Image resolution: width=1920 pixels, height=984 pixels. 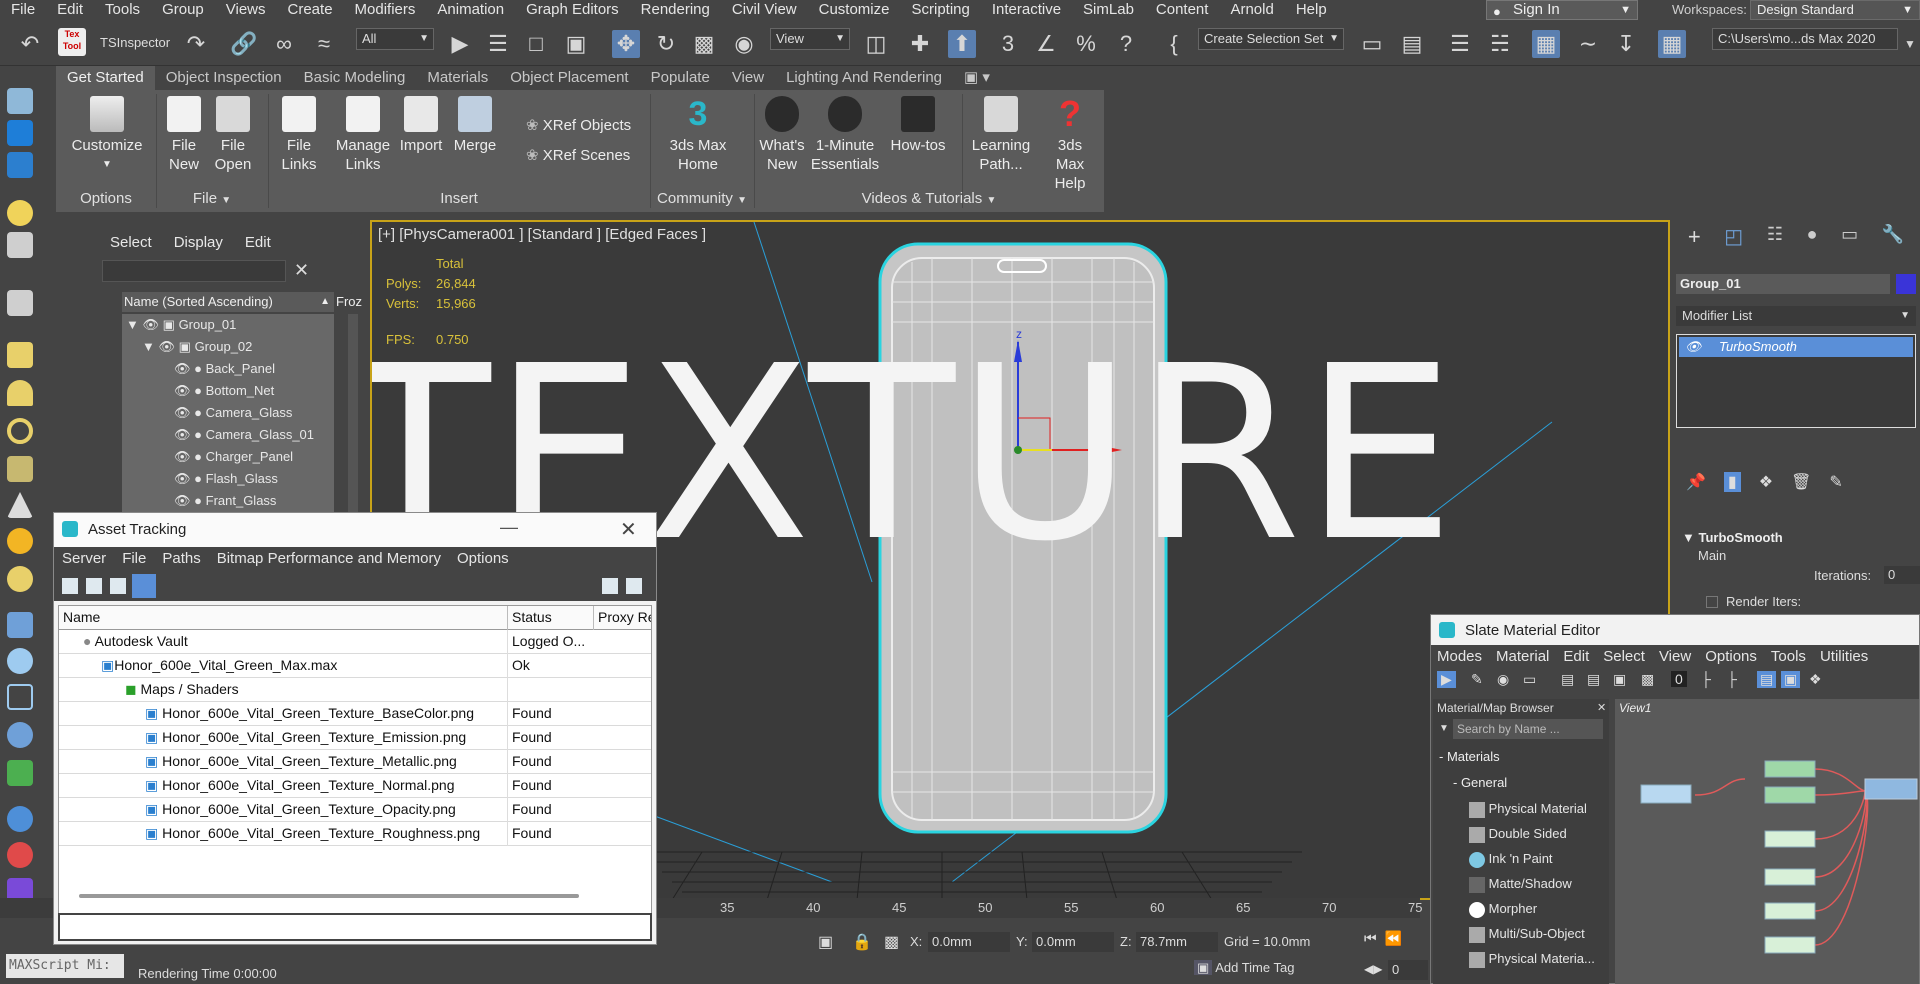 What do you see at coordinates (20, 735) in the screenshot?
I see `gear-icon` at bounding box center [20, 735].